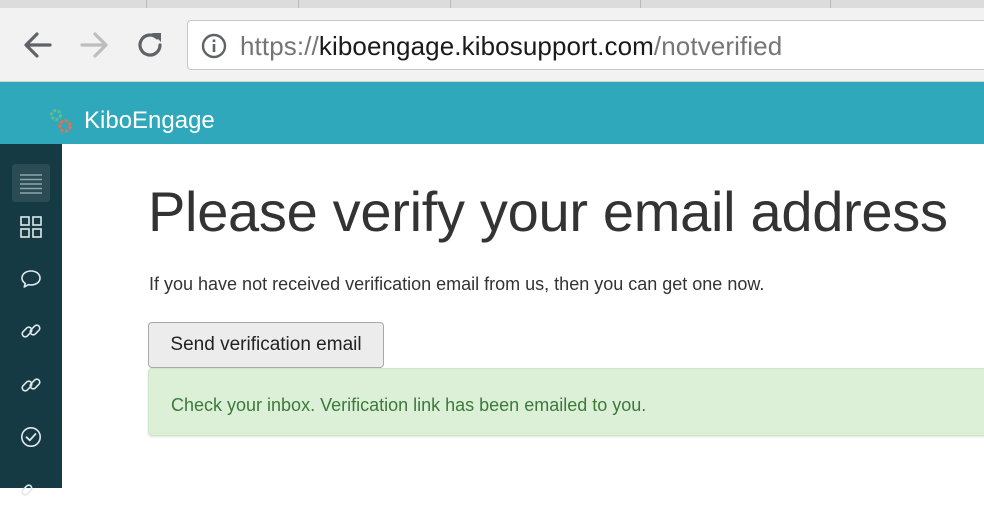 The height and width of the screenshot is (508, 984). What do you see at coordinates (149, 121) in the screenshot?
I see `app-name: KiboEngage` at bounding box center [149, 121].